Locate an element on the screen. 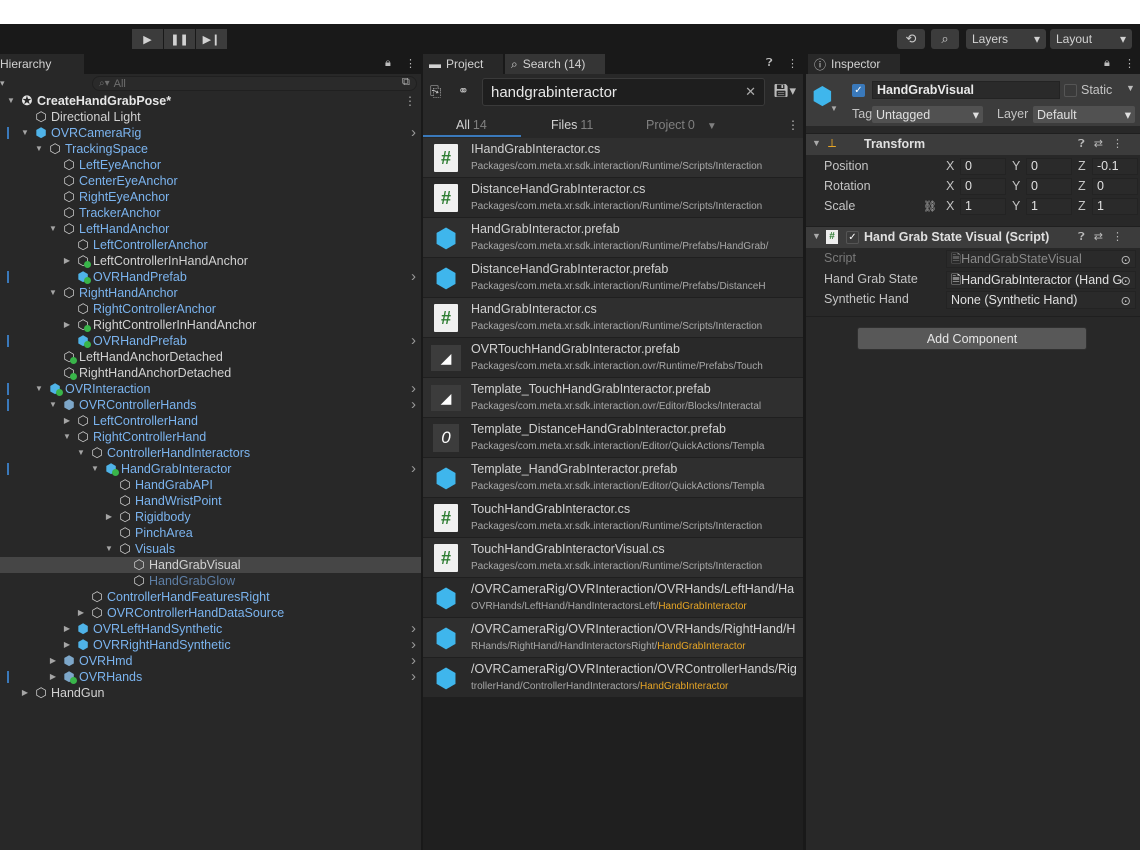 This screenshot has width=1140, height=850. object-picker-icon: ⊙ is located at coordinates (1126, 300).